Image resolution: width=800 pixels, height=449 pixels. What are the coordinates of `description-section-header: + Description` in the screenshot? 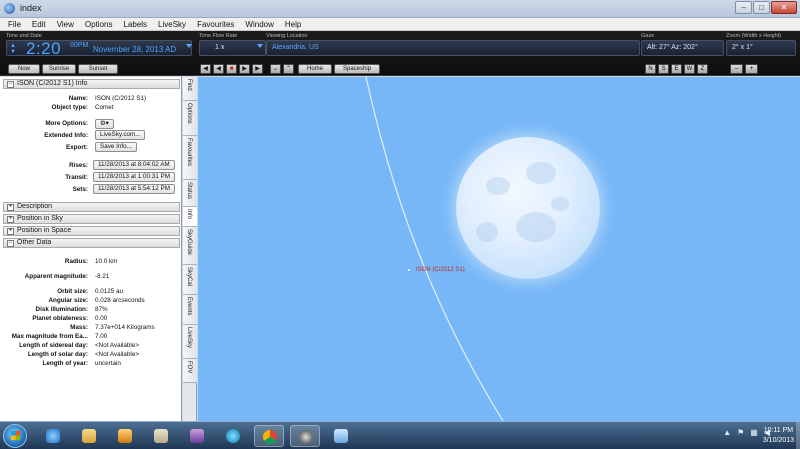 It's located at (91, 207).